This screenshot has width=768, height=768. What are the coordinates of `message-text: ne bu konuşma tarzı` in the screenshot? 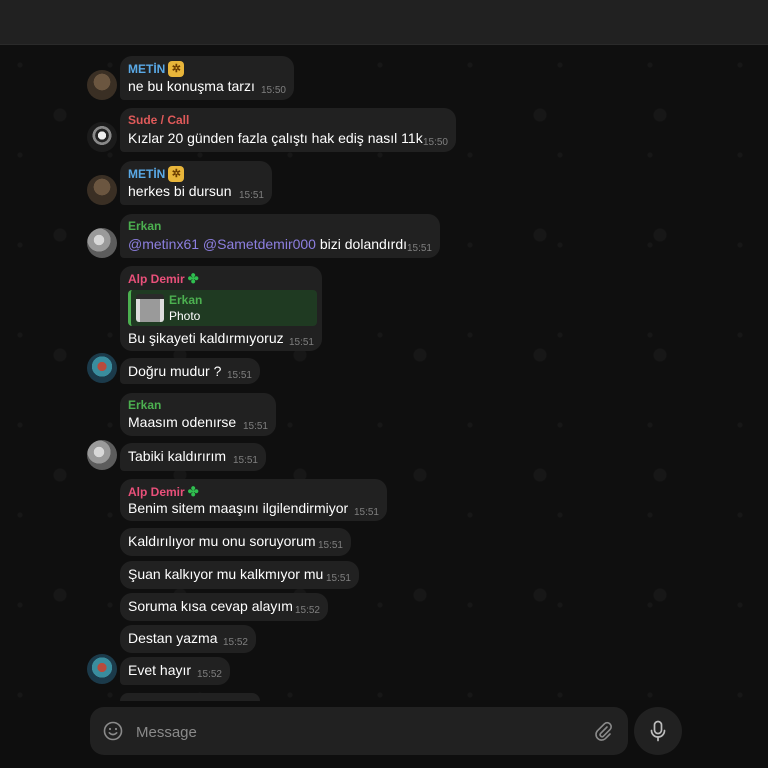 It's located at (191, 86).